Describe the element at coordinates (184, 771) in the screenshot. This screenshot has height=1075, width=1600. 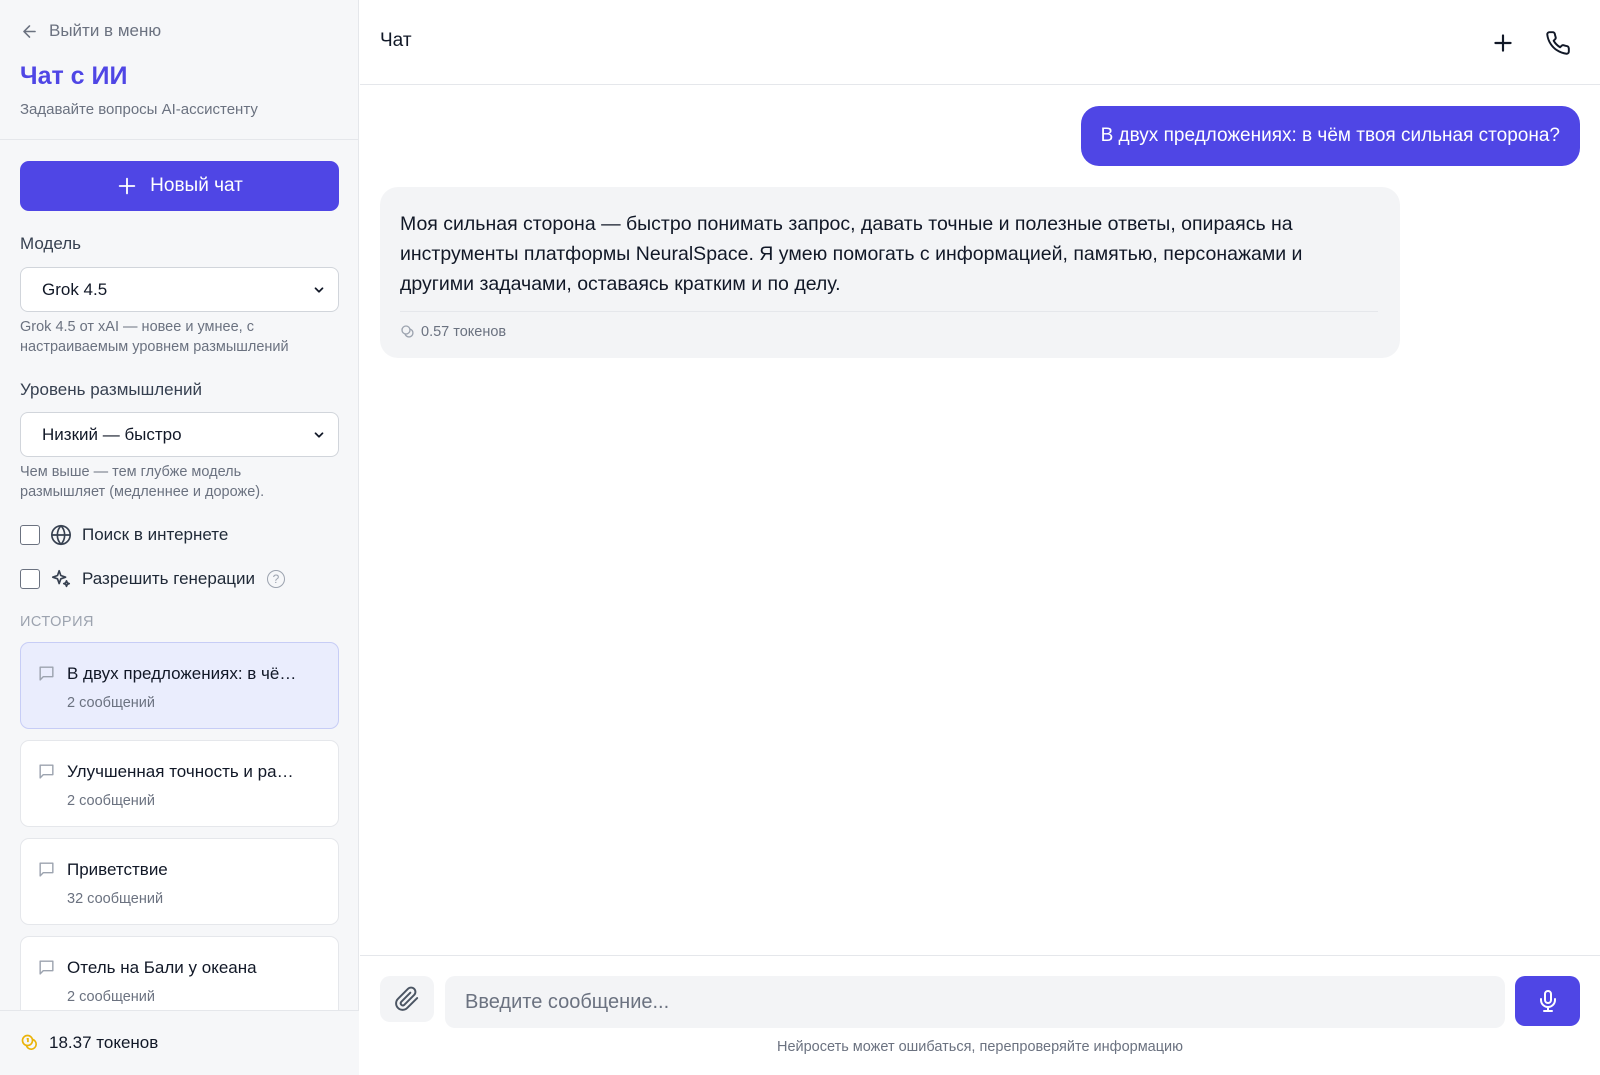
I see `history-item-title: Улучшенная точность и работа` at that location.